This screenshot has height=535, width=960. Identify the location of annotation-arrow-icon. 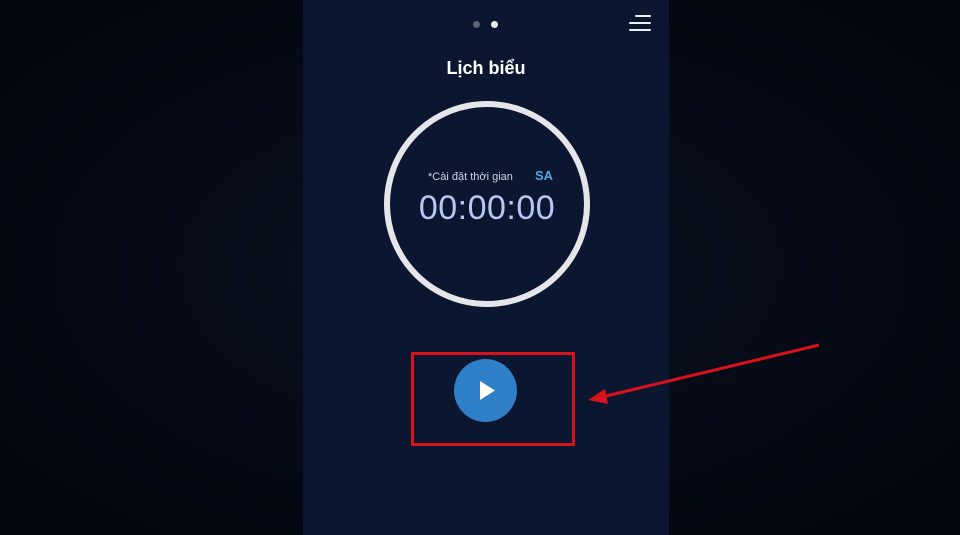
(704, 373).